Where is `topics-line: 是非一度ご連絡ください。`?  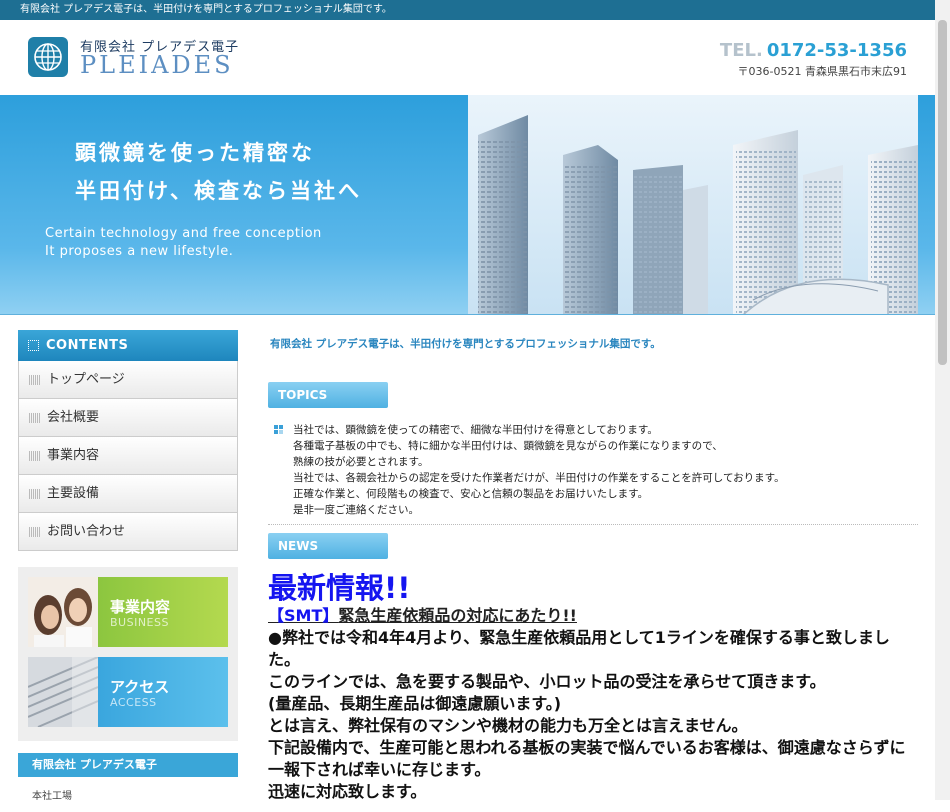
topics-line: 是非一度ご連絡ください。 is located at coordinates (356, 510).